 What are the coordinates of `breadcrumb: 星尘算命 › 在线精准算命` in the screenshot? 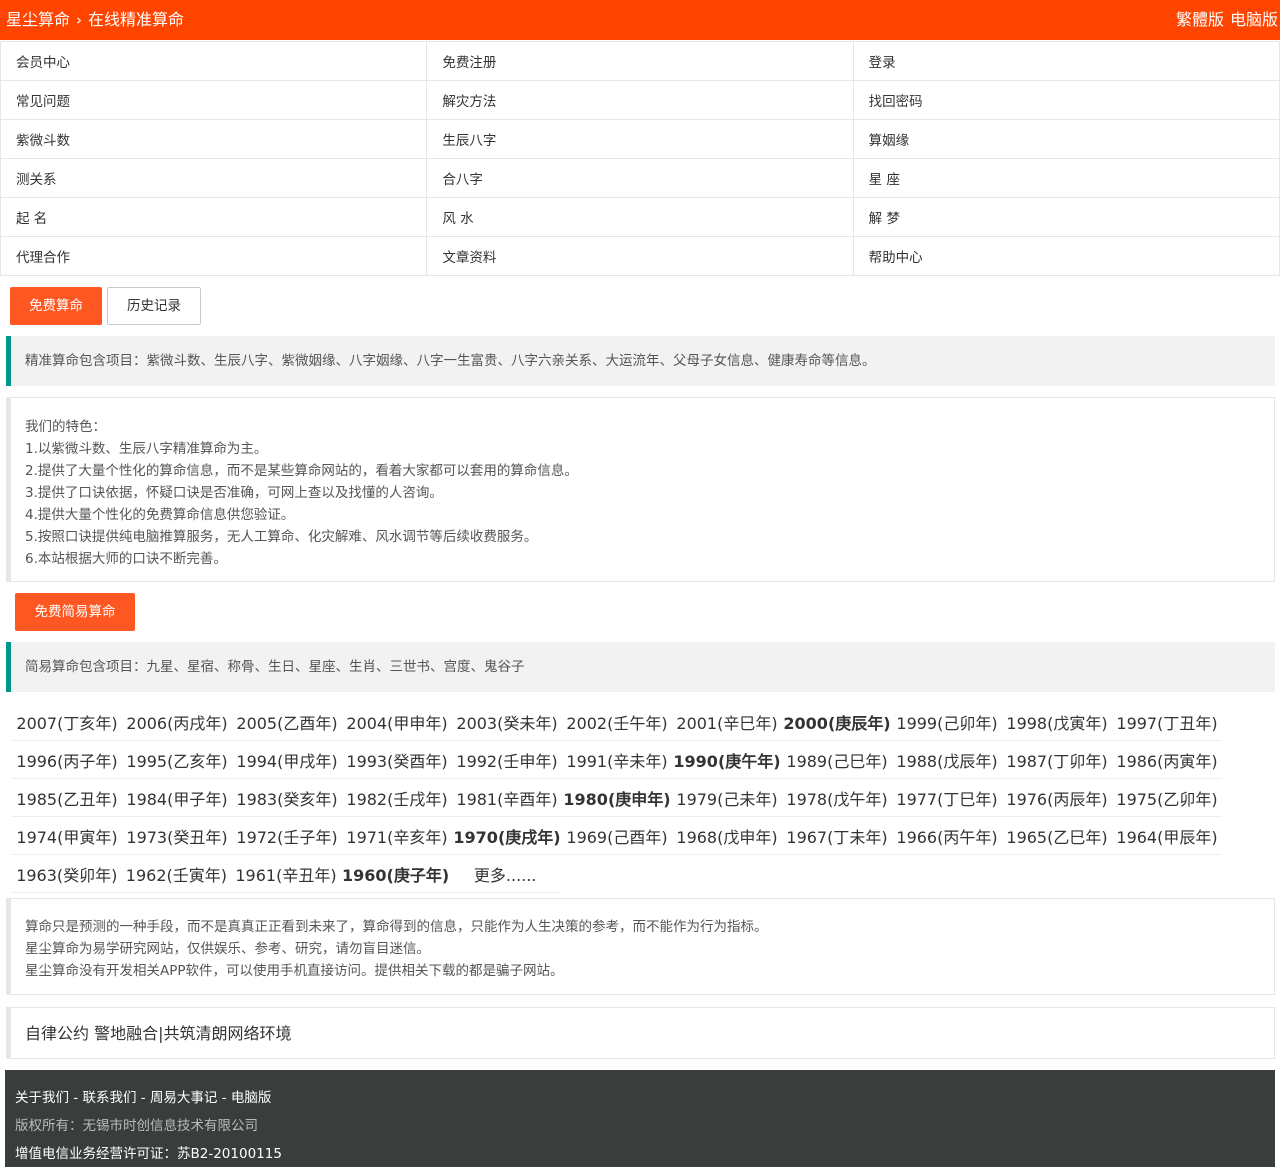 It's located at (95, 20).